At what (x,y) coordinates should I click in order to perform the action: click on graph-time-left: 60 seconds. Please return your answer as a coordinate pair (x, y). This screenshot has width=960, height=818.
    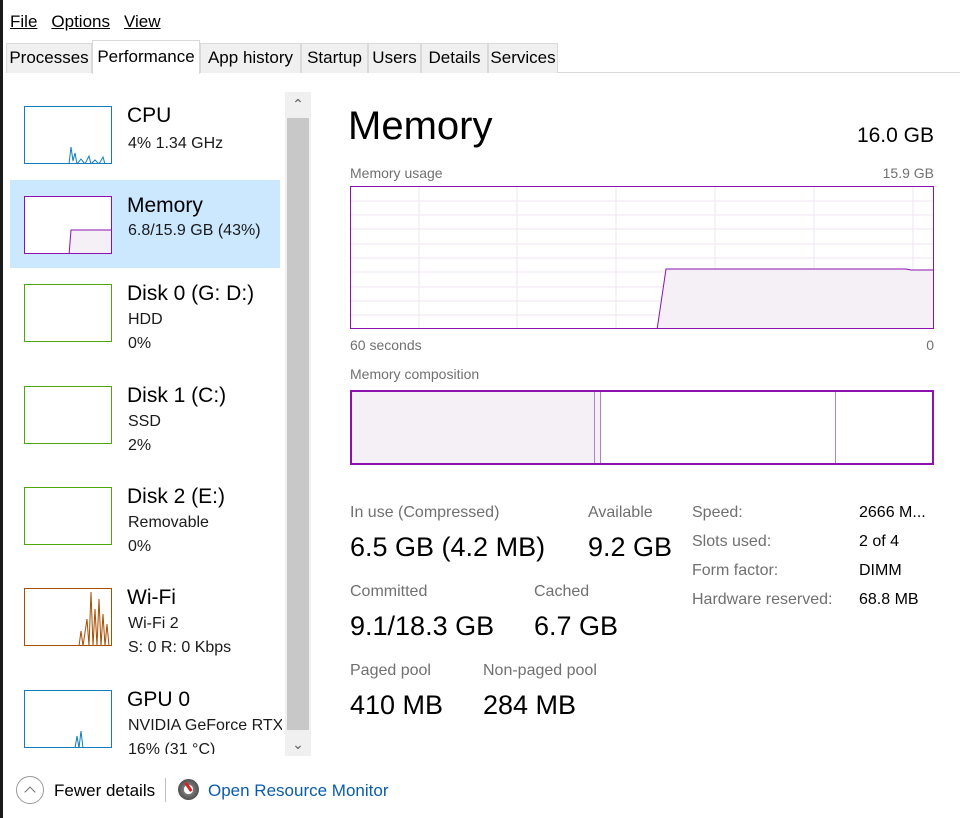
    Looking at the image, I should click on (386, 345).